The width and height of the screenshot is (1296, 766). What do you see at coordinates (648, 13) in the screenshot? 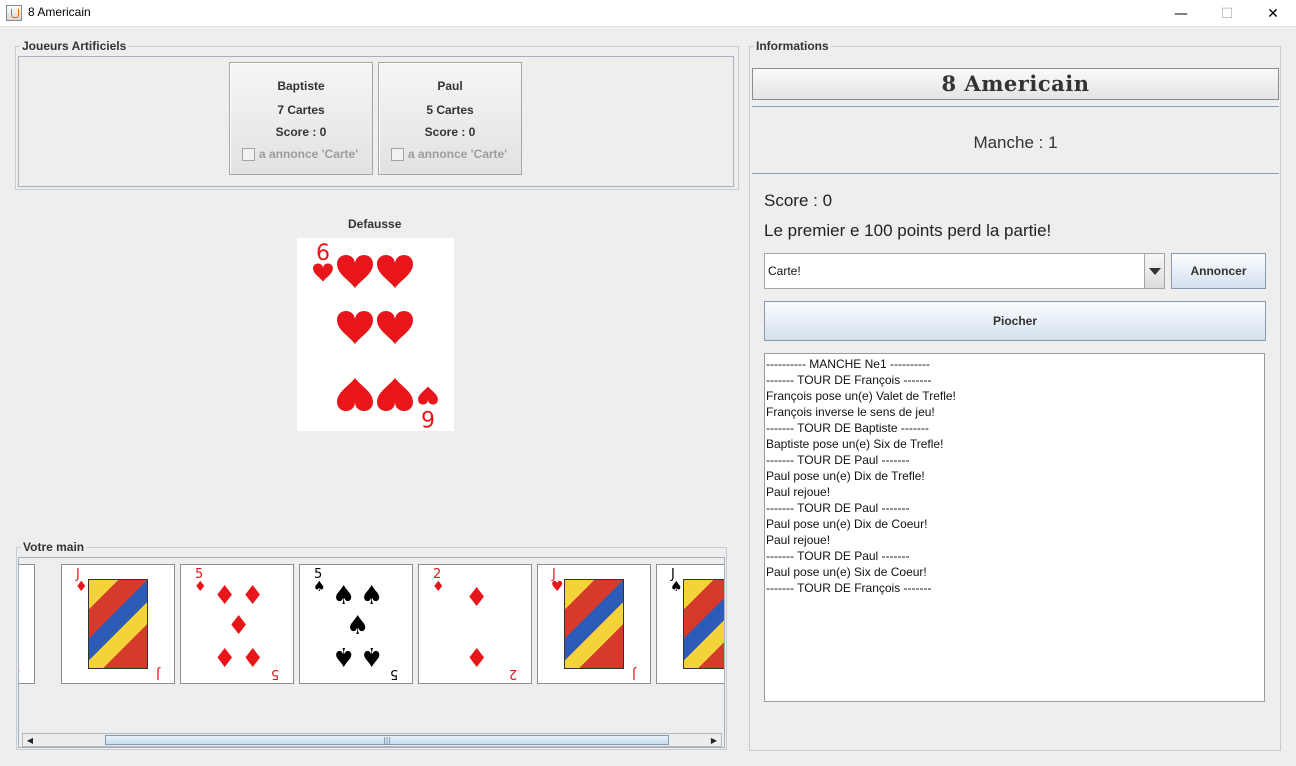
I see `title-bar: 8 Americain — ☐ ✕` at bounding box center [648, 13].